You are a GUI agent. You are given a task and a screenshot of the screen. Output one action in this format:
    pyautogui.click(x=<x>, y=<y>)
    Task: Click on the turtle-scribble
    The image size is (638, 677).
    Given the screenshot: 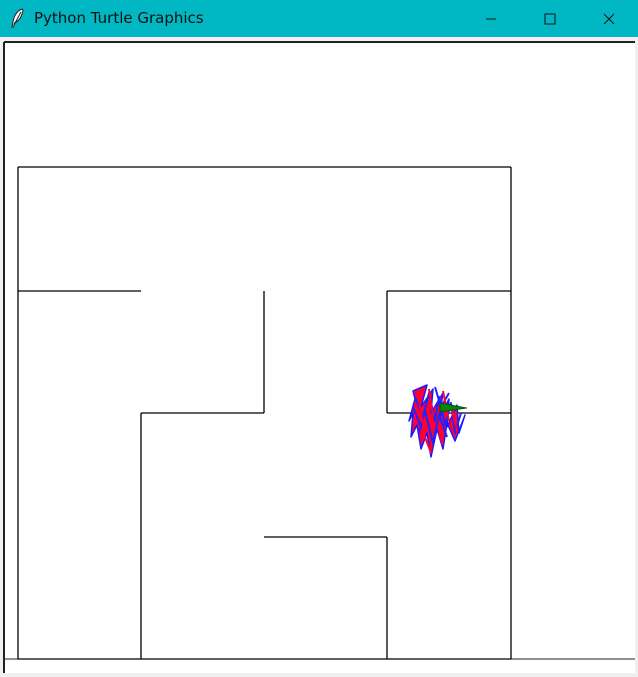 What is the action you would take?
    pyautogui.click(x=438, y=421)
    